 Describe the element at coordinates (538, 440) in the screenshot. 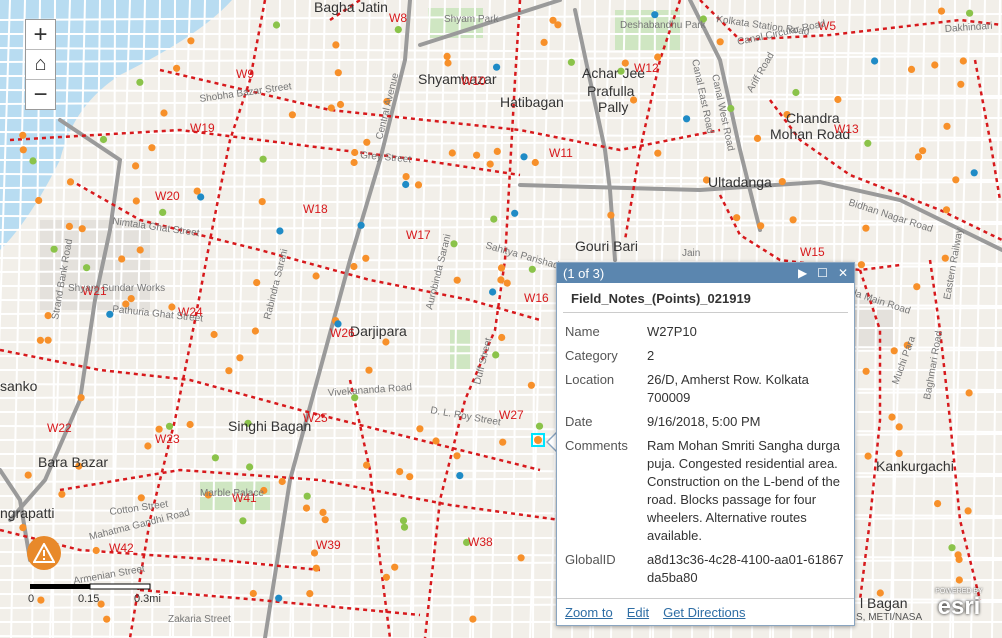

I see `selected-field-note-point` at that location.